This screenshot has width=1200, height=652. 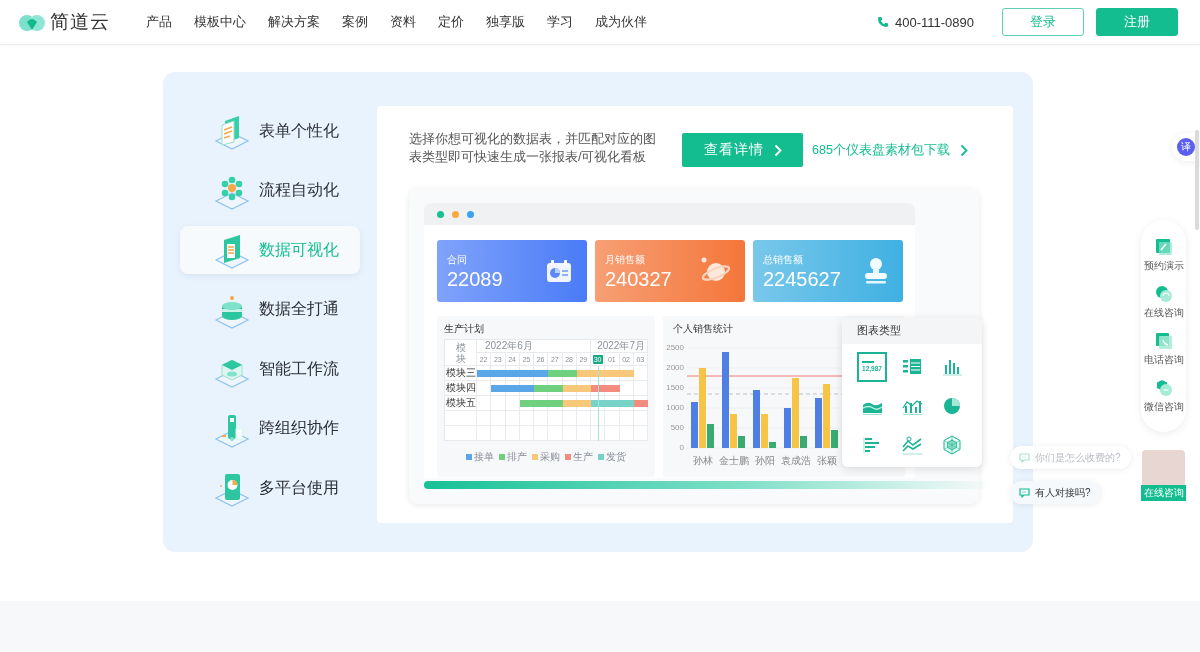 I want to click on row-header: 模块, so click(x=461, y=353).